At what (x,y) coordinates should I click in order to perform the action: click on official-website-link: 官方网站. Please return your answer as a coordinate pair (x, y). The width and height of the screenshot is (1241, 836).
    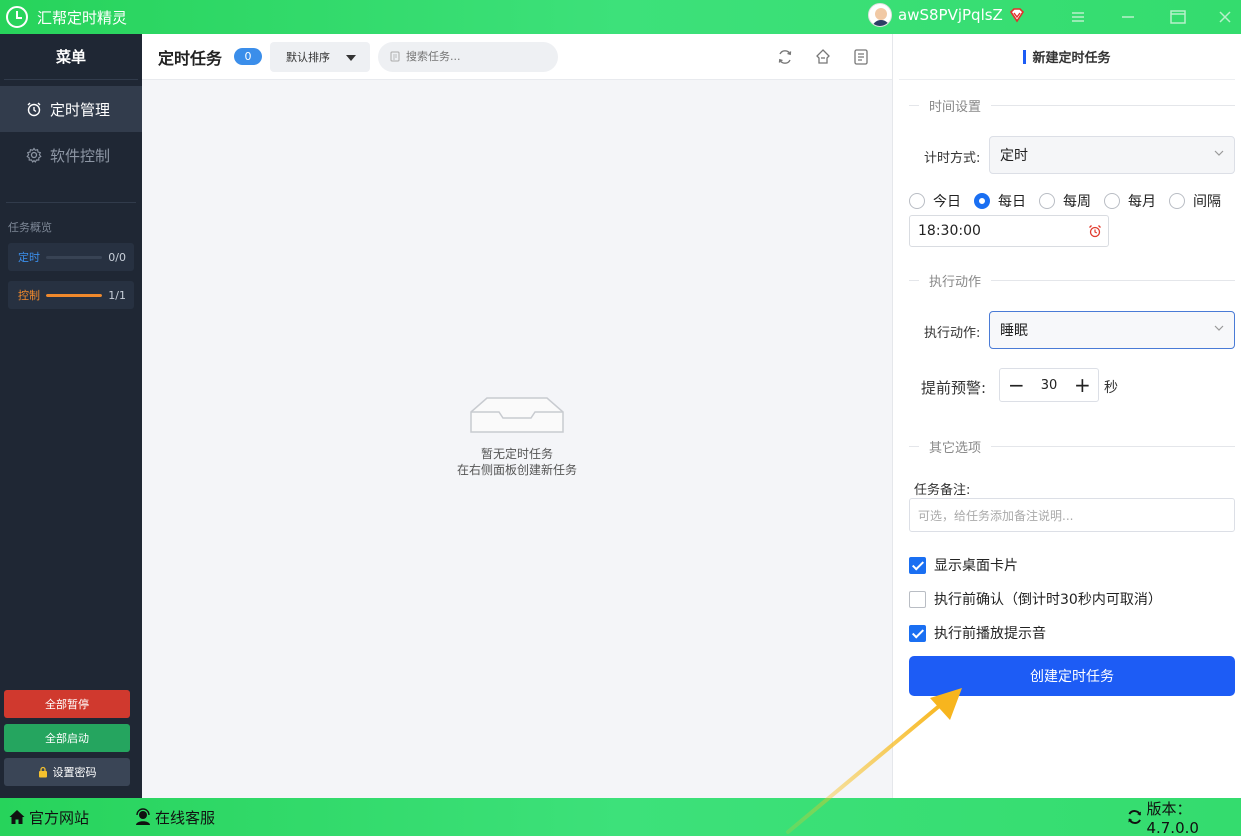
    Looking at the image, I should click on (48, 817).